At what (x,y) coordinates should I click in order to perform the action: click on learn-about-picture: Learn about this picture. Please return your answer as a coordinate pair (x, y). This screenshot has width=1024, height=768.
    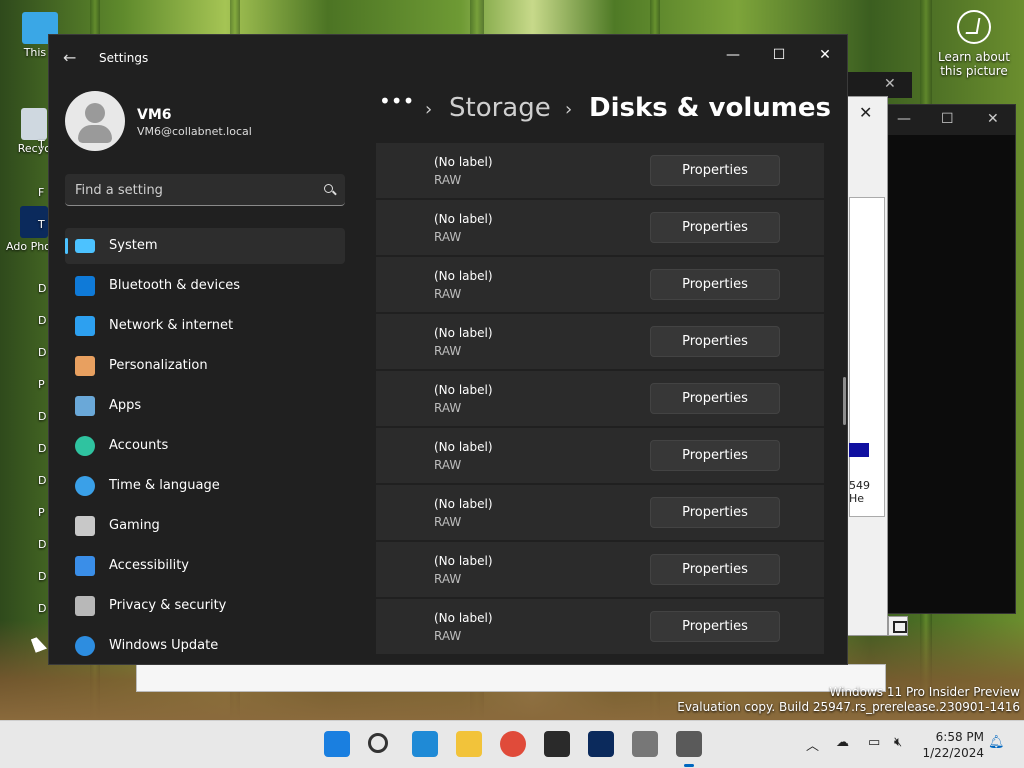
    Looking at the image, I should click on (974, 44).